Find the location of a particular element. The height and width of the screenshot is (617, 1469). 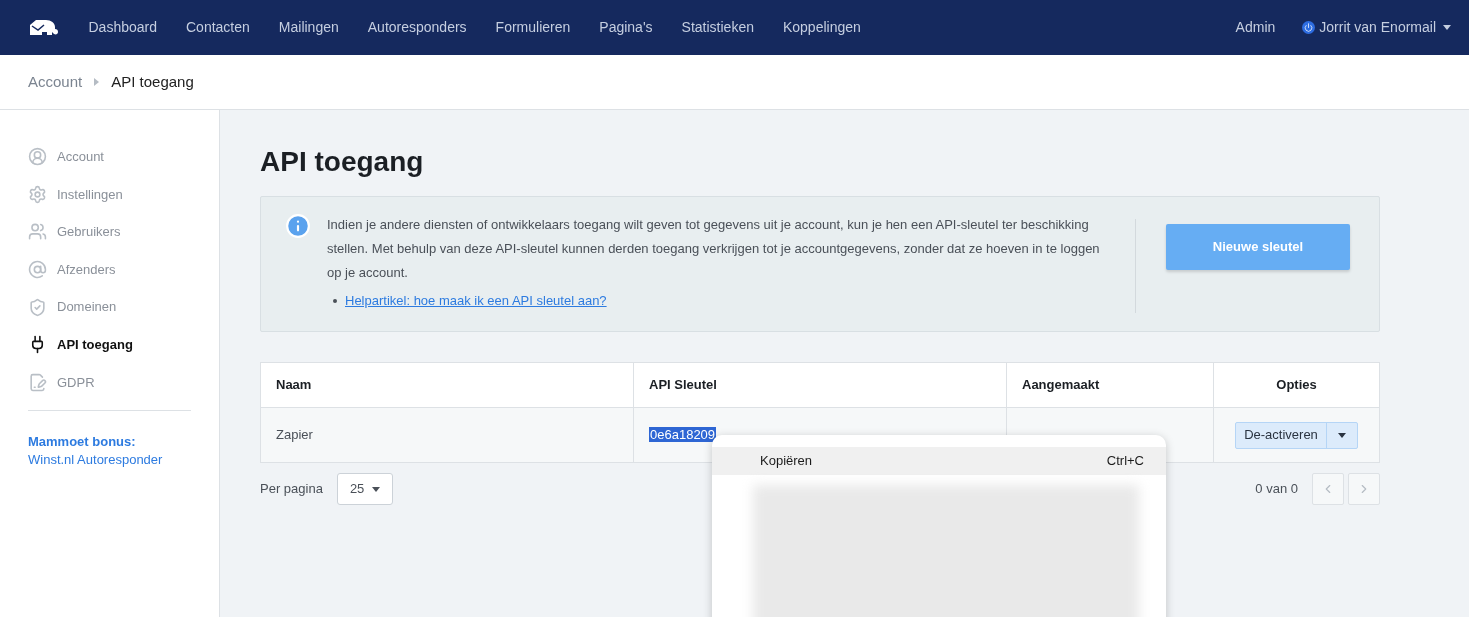

bonus-link: Winst.nl Autoresponder is located at coordinates (109, 460).